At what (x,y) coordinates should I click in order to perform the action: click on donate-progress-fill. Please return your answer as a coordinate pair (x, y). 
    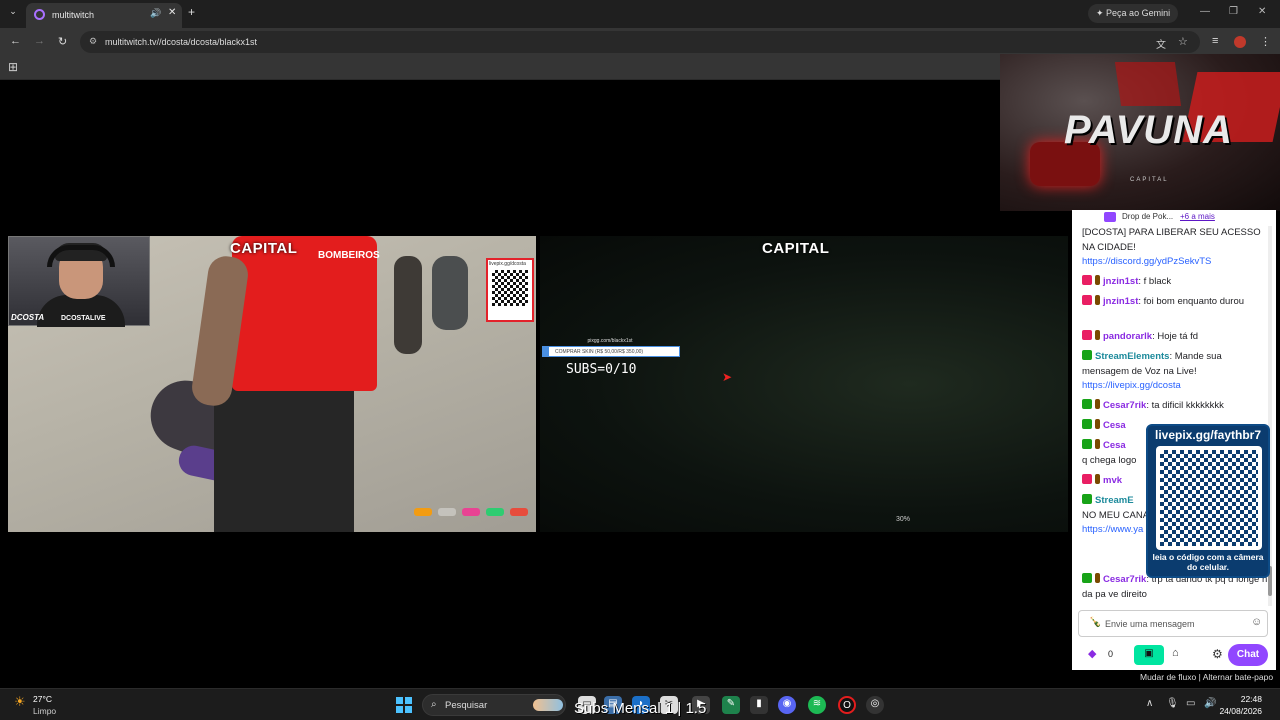
    Looking at the image, I should click on (546, 351).